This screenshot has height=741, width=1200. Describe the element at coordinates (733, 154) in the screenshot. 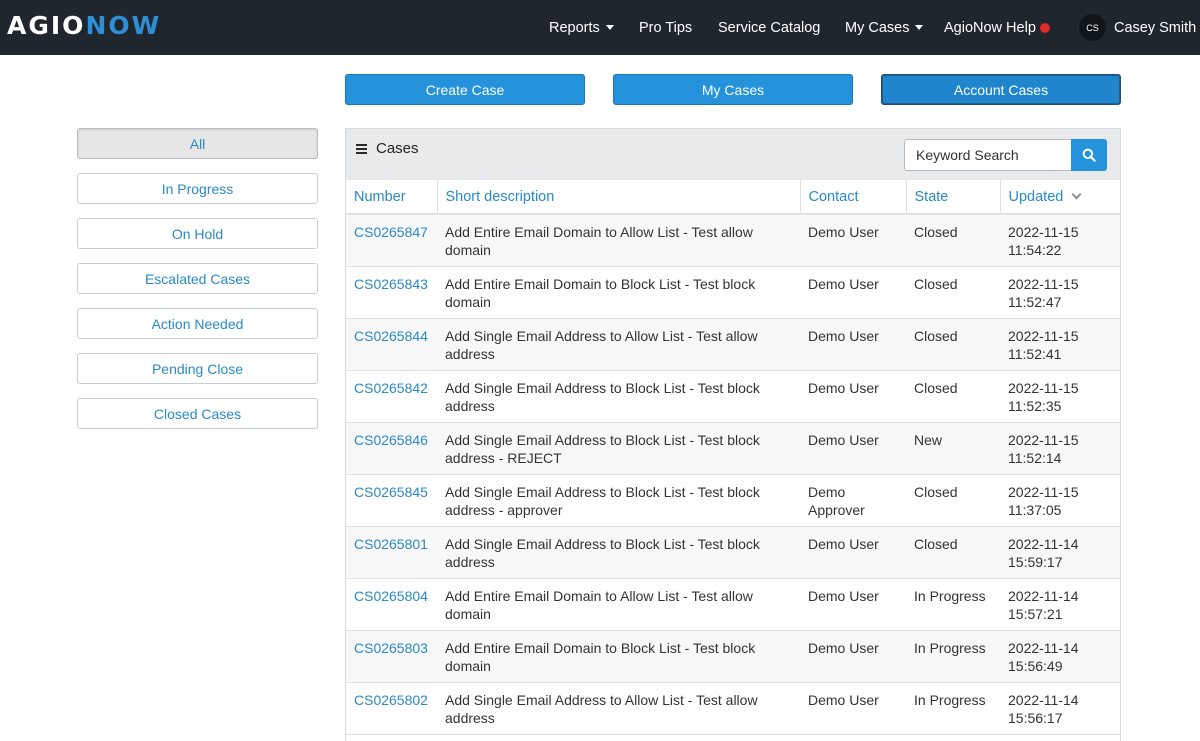

I see `cases-panel-header: Cases` at that location.